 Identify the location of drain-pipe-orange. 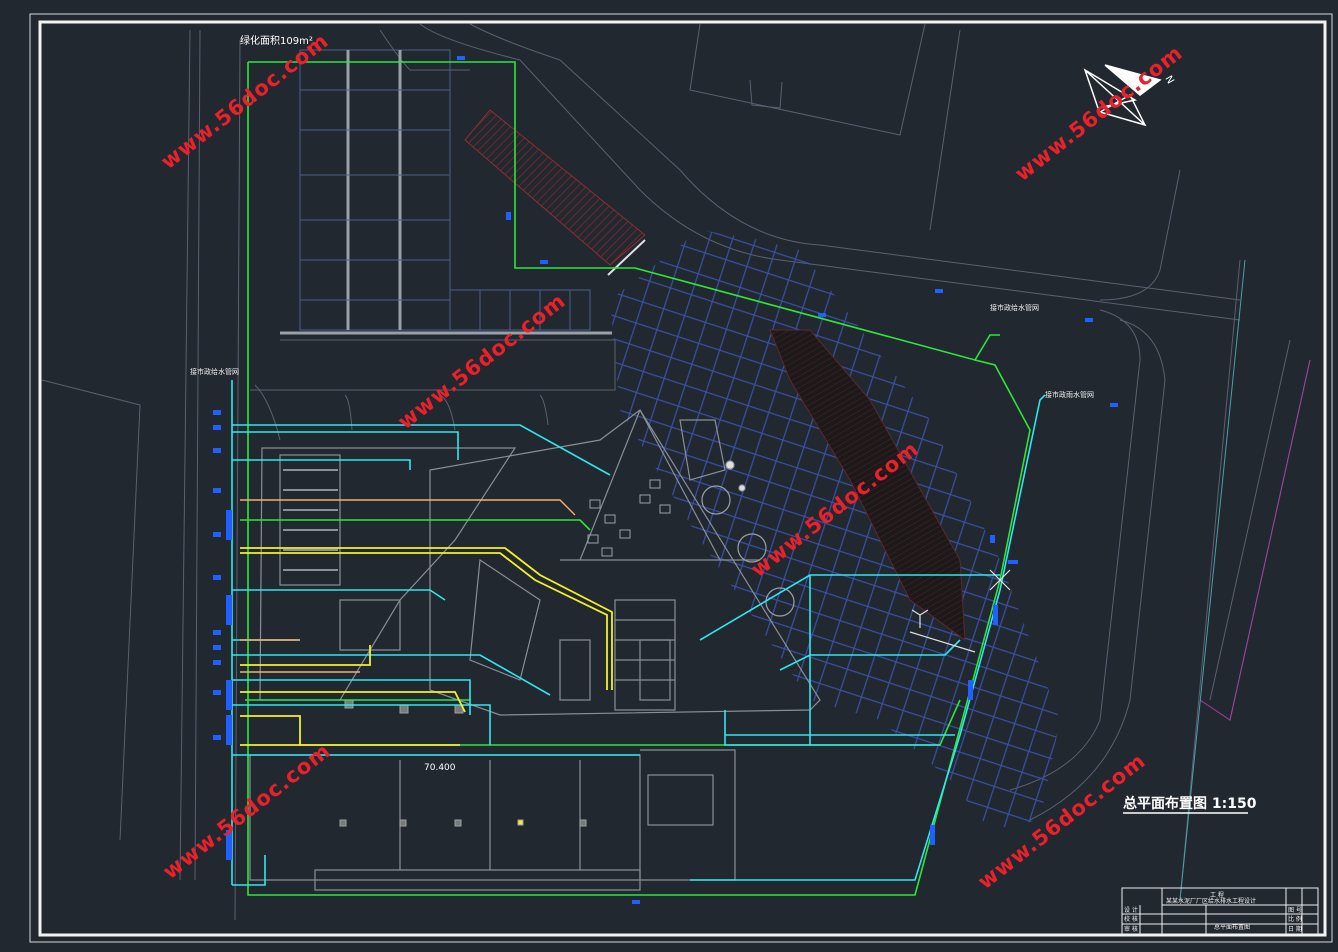
(408, 586).